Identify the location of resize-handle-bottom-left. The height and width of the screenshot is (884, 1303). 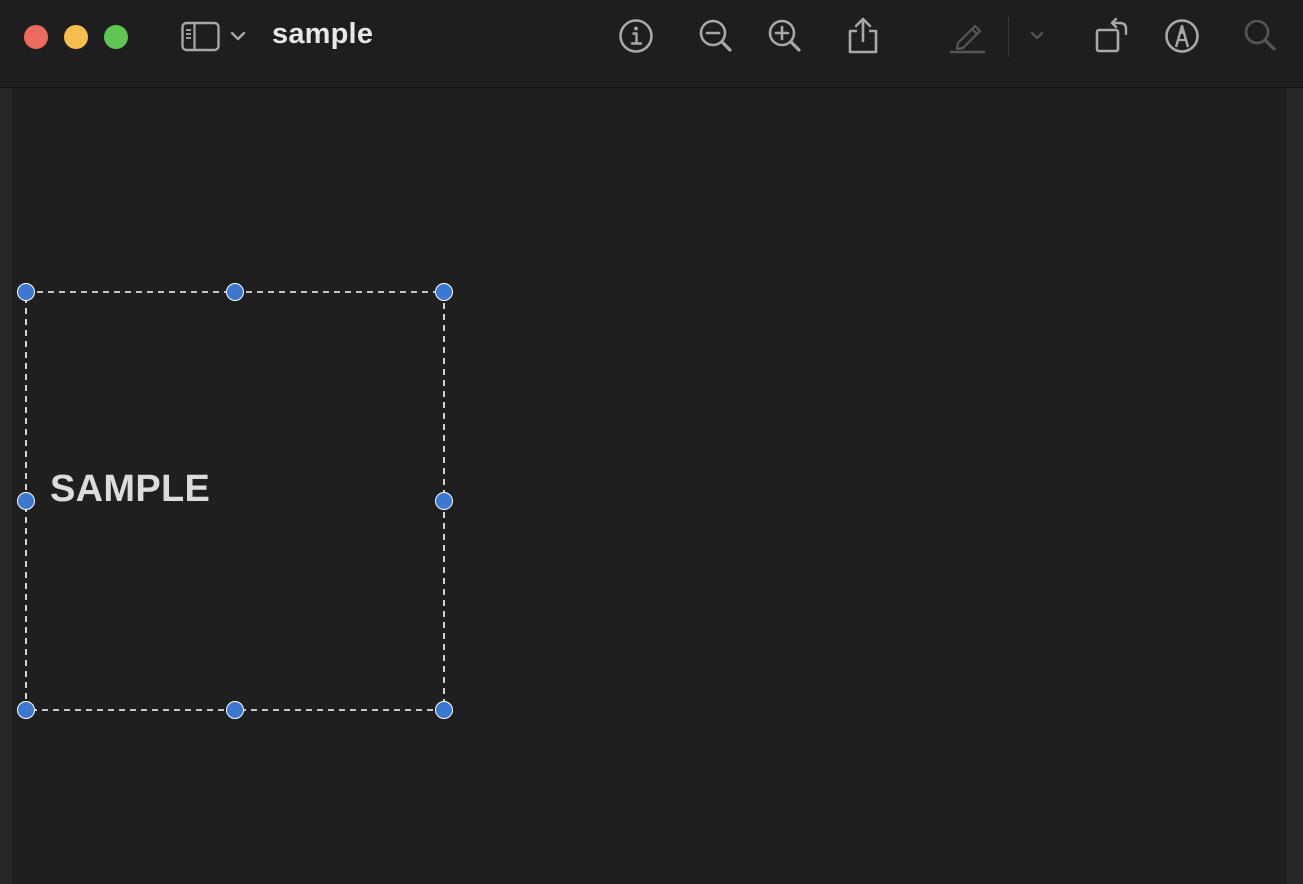
(26, 710).